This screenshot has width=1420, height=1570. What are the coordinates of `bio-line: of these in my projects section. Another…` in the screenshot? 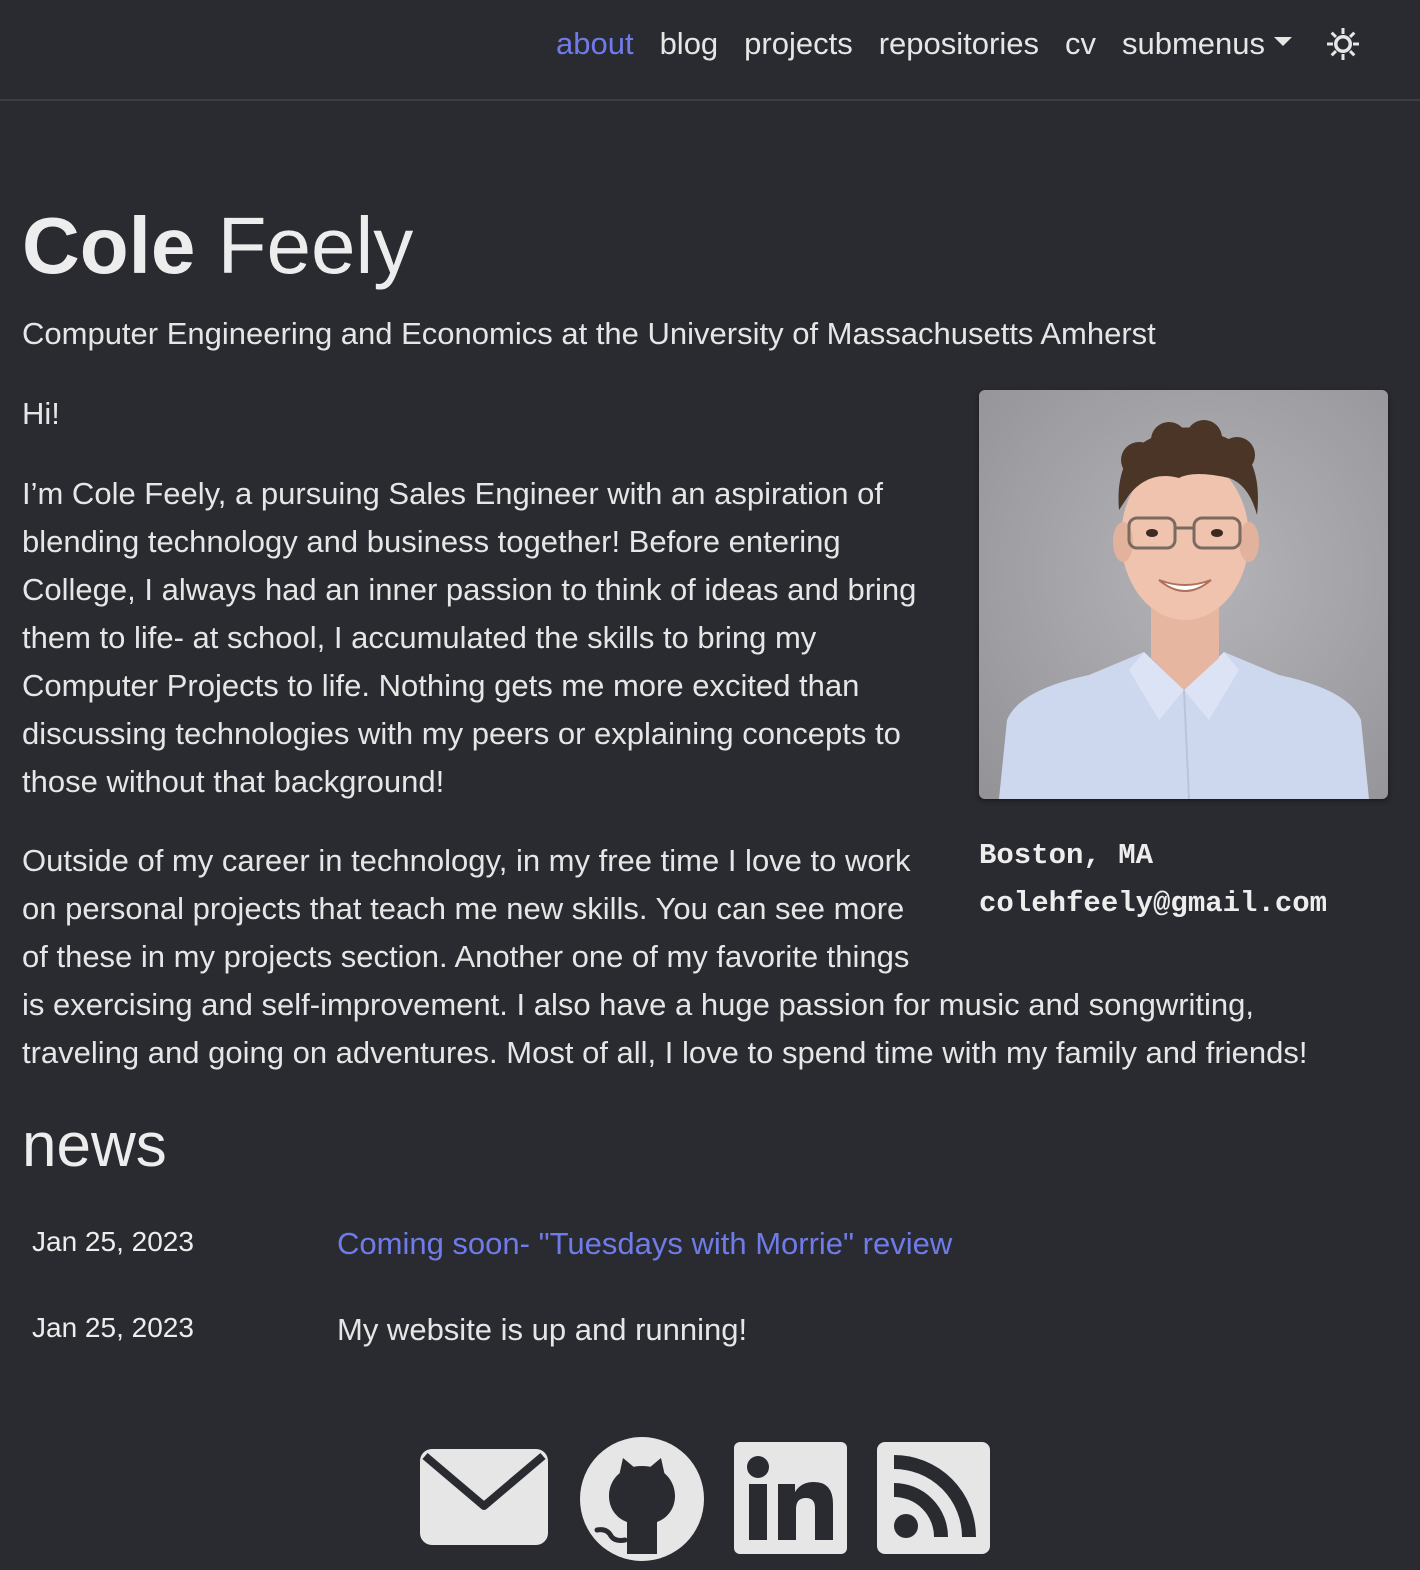 It's located at (466, 956).